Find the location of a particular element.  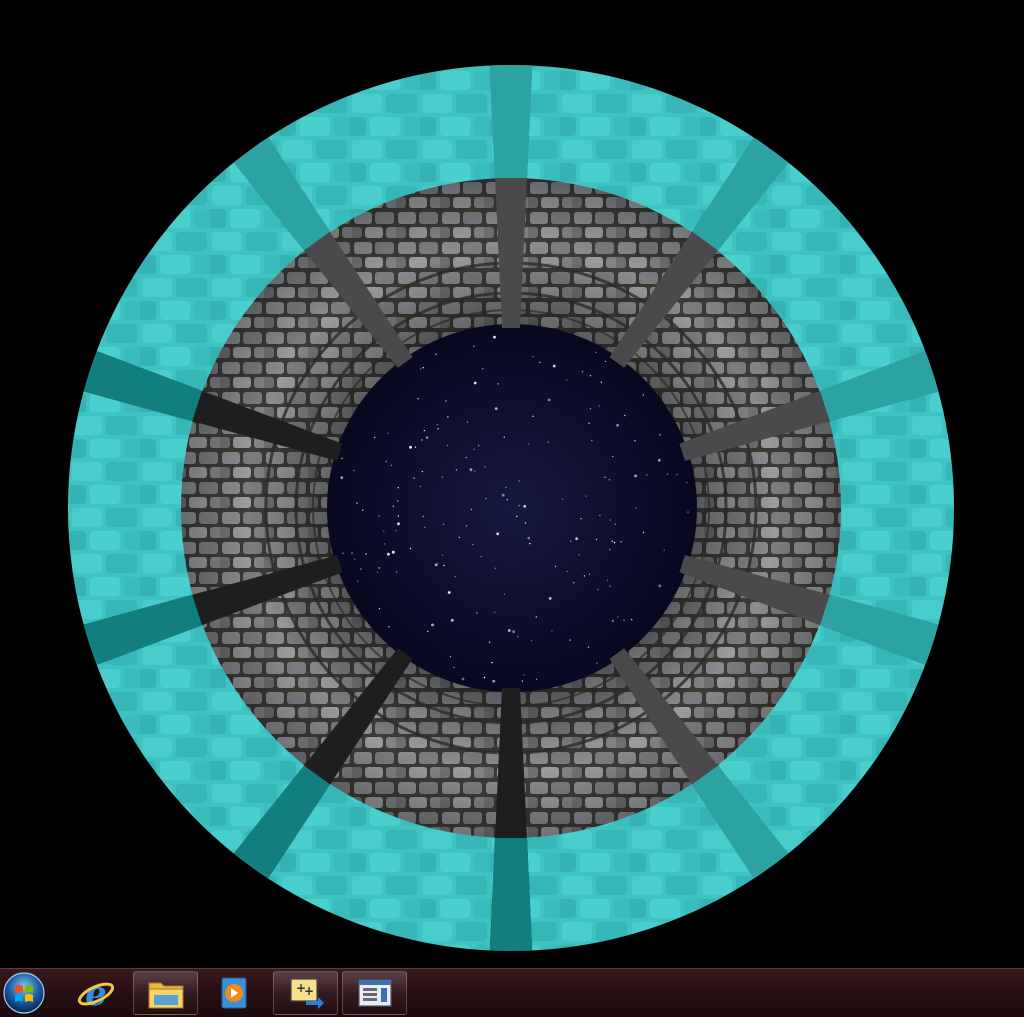

taskbar-item-explorer is located at coordinates (165, 993).